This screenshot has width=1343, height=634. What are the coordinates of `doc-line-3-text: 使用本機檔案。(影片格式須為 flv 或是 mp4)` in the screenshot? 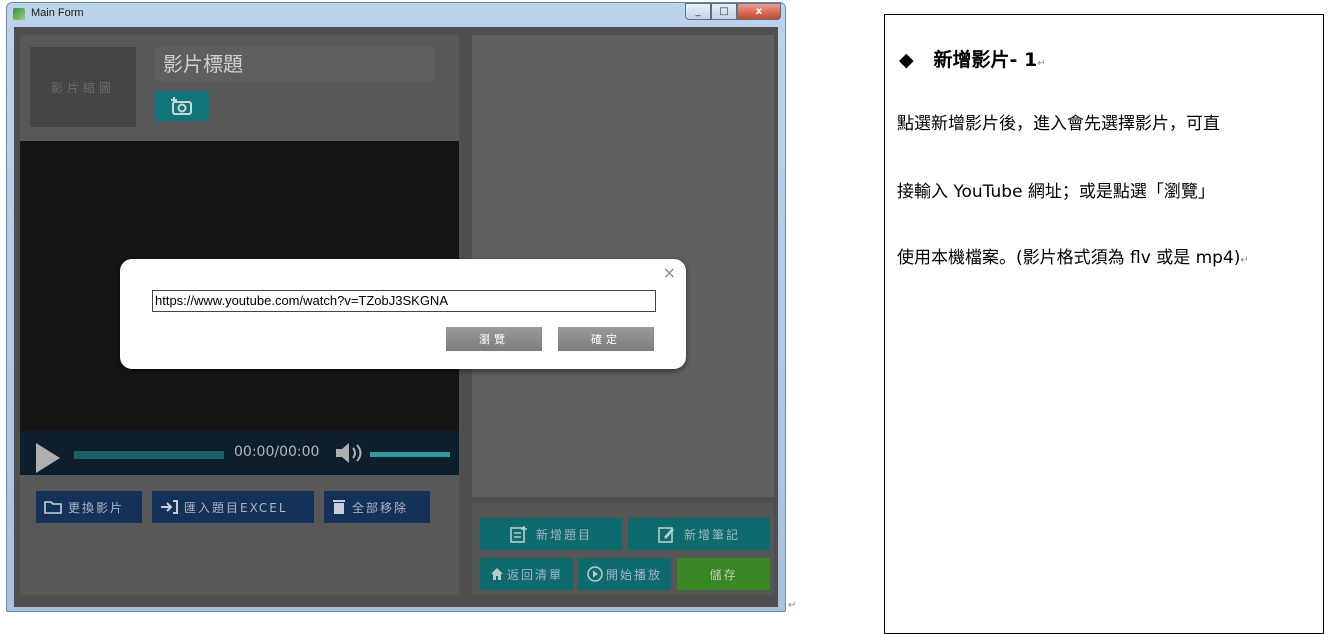 It's located at (1069, 258).